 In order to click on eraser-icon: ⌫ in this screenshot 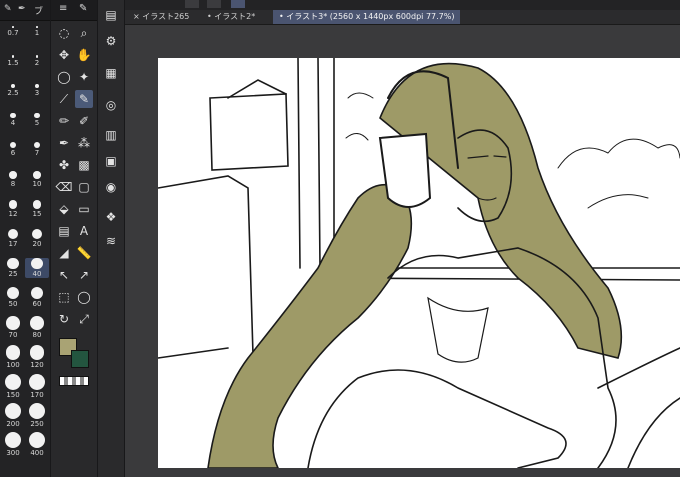, I will do `click(64, 187)`.